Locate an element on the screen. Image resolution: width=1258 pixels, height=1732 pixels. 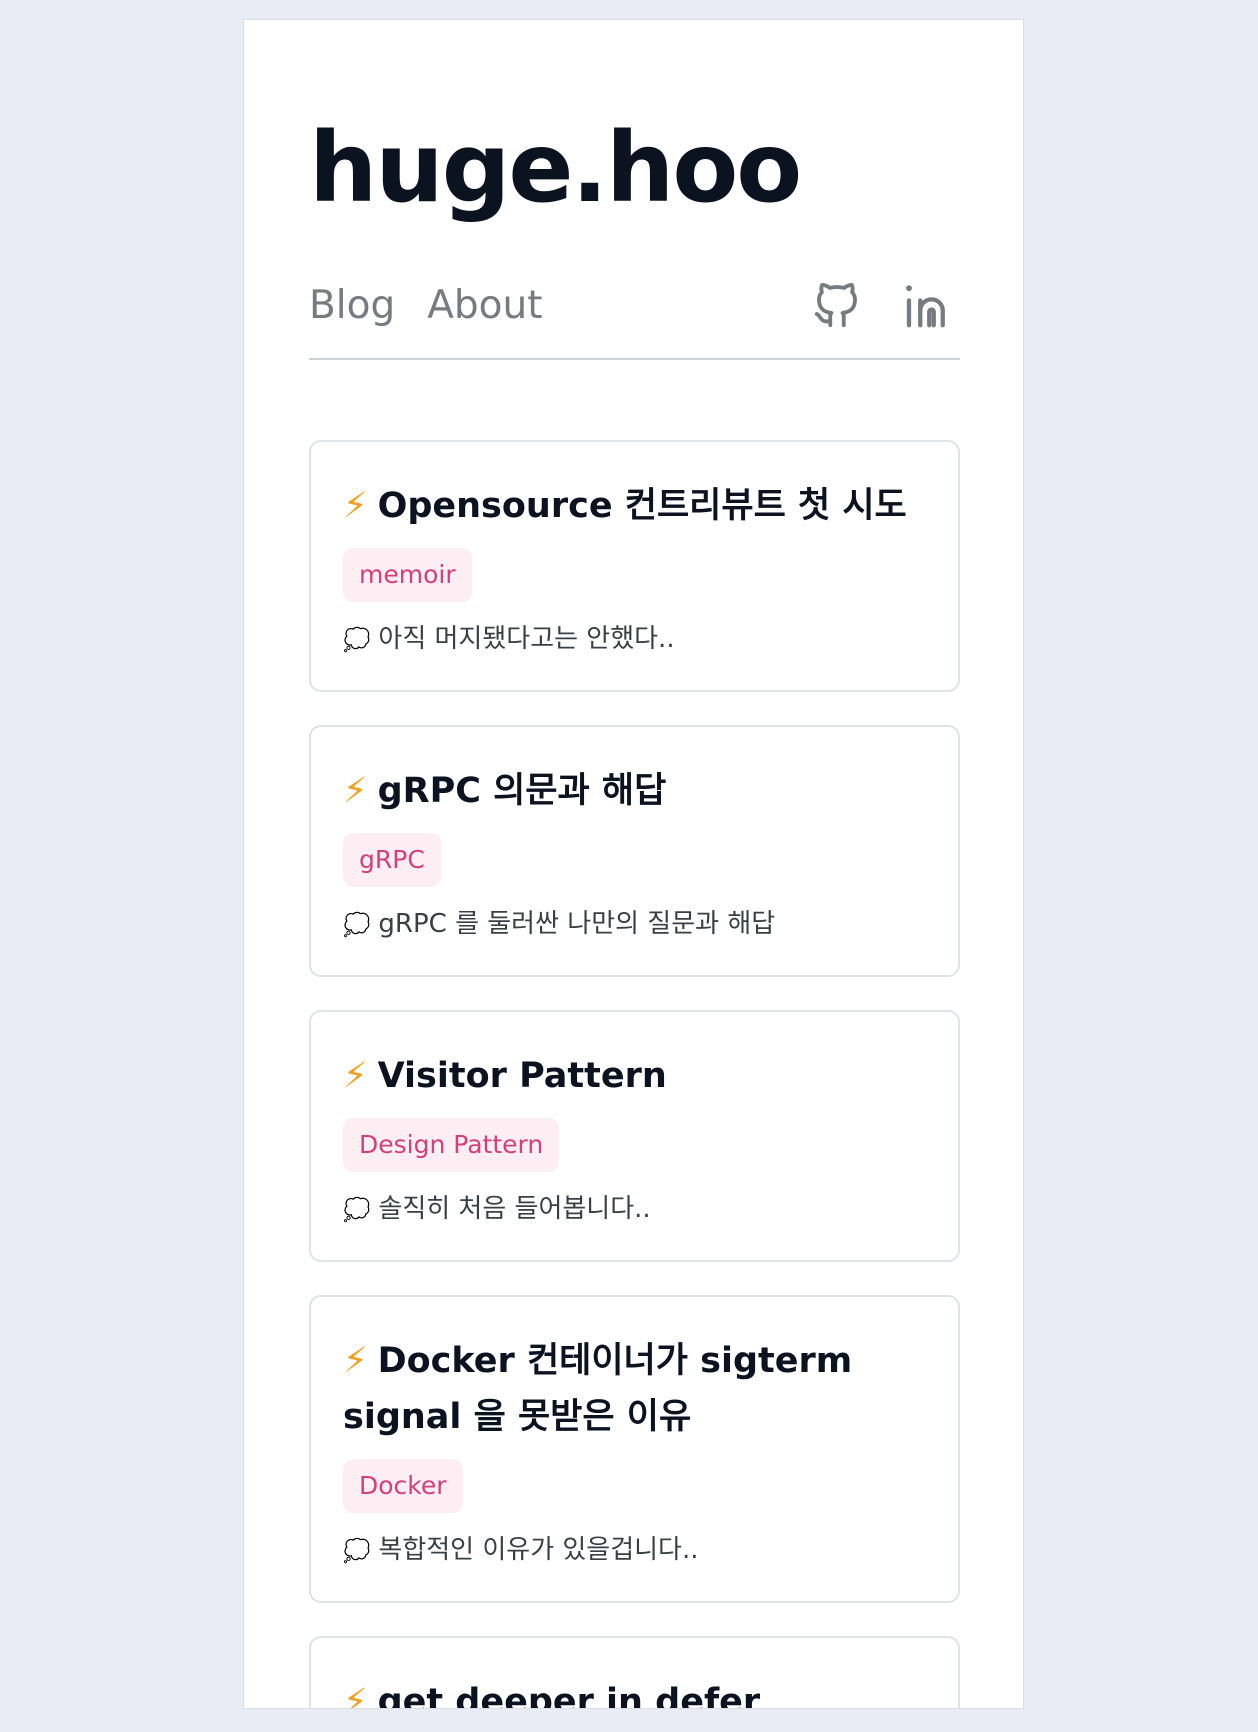
post-card: ⚡ get deeper in defer is located at coordinates (634, 1672).